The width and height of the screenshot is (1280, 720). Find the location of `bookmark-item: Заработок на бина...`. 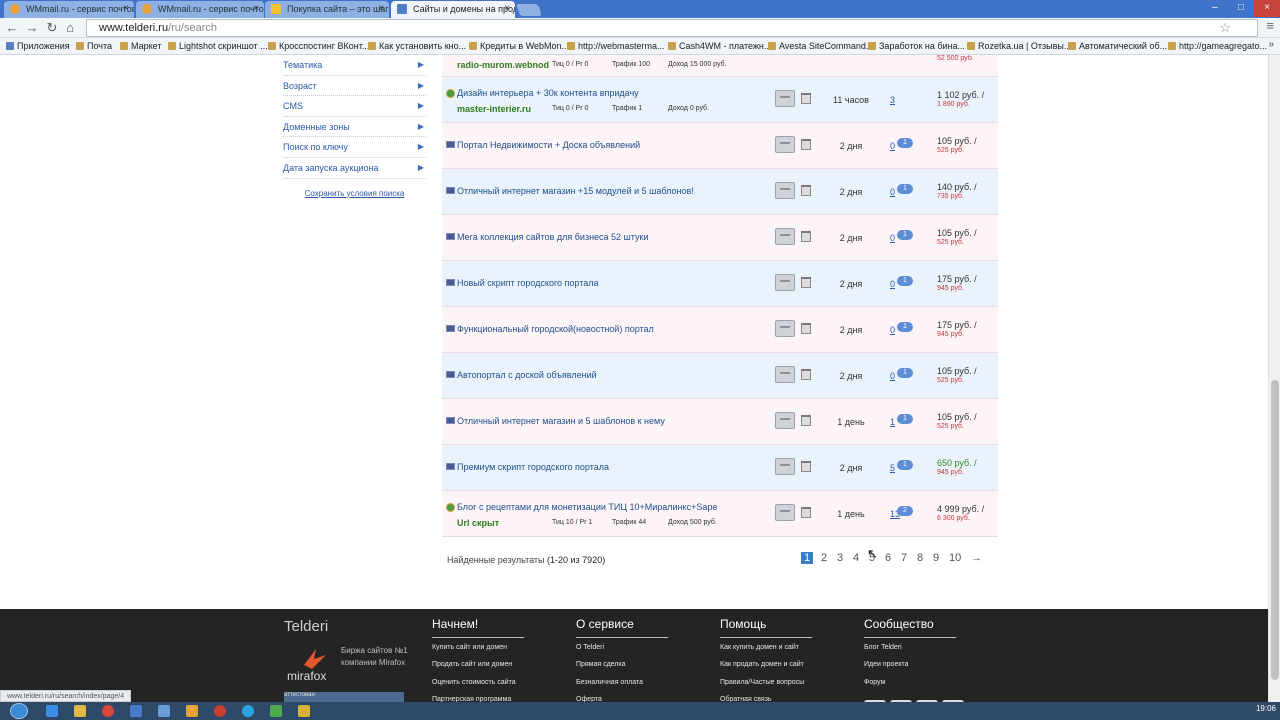

bookmark-item: Заработок на бина... is located at coordinates (916, 46).